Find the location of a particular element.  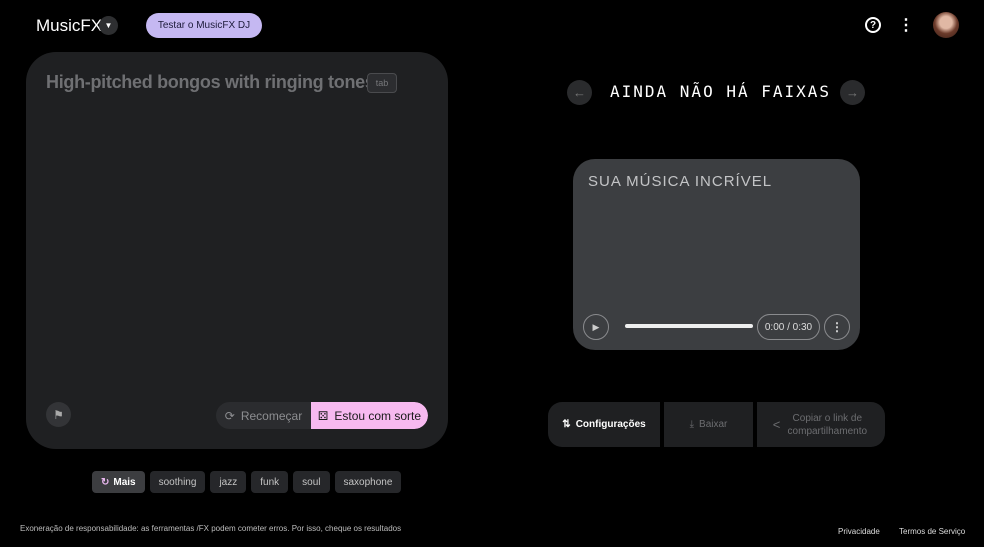

avatar is located at coordinates (946, 25).